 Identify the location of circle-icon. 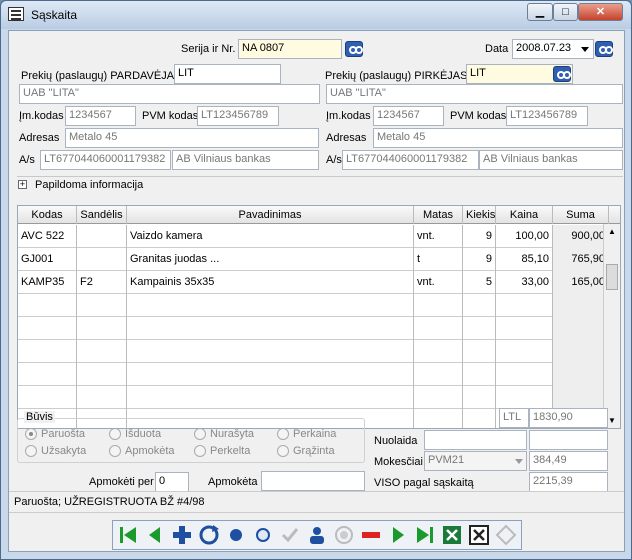
(263, 535).